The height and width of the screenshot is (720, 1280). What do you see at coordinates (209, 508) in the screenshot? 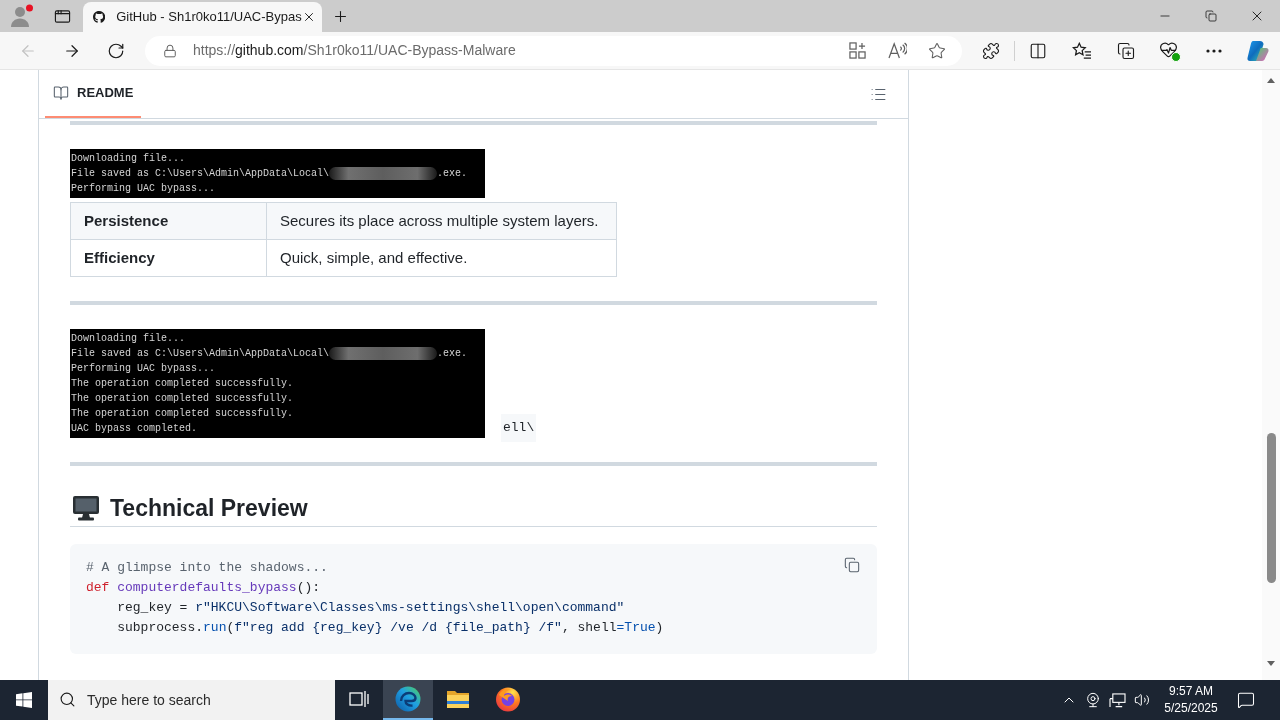
I see `heading-text: Technical Preview` at bounding box center [209, 508].